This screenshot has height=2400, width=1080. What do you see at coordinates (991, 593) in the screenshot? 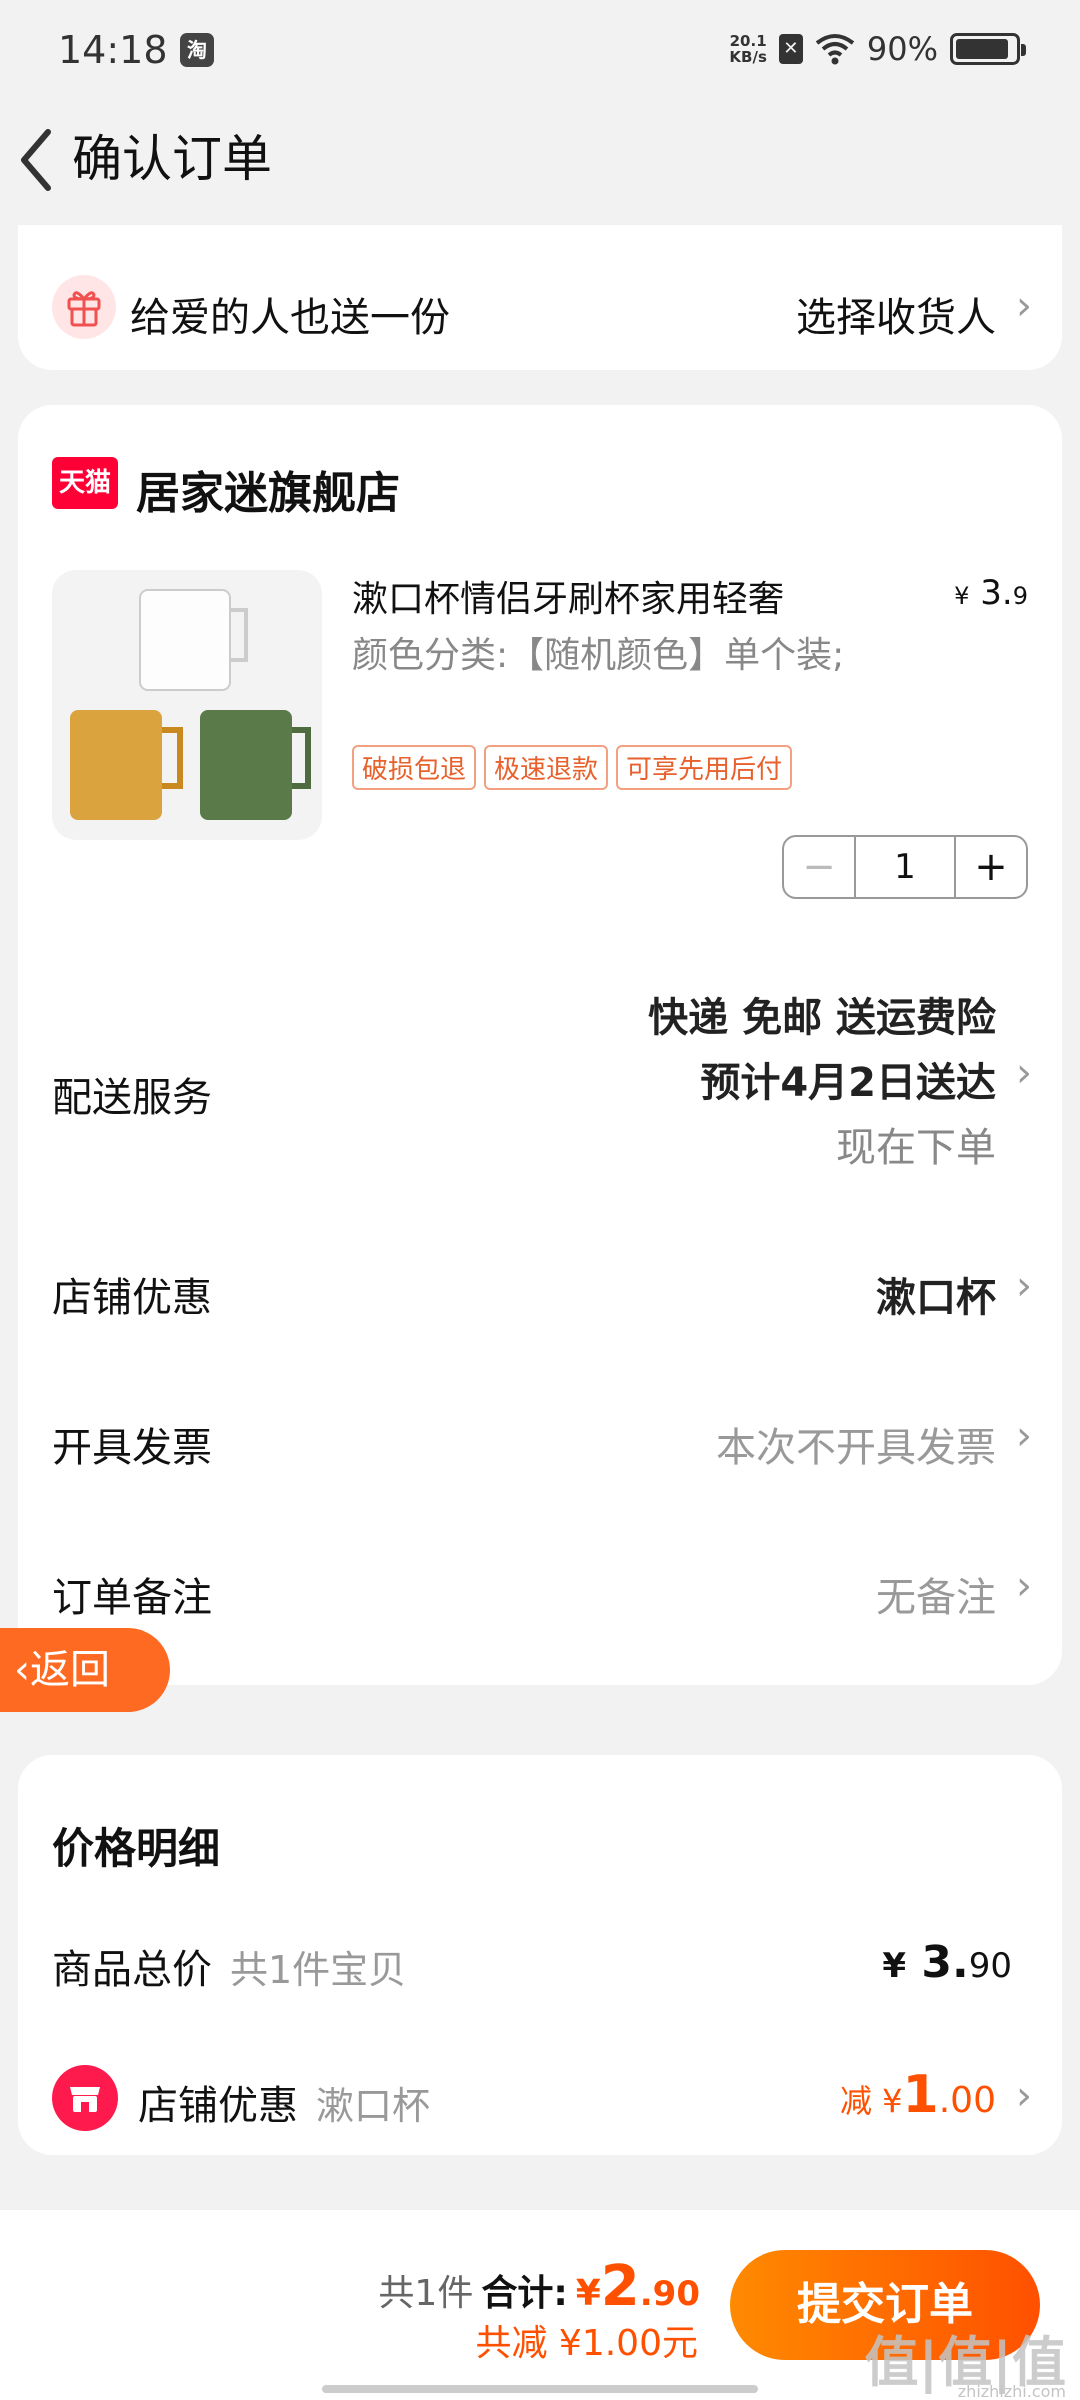
I see `product-price: ¥ 3.9` at bounding box center [991, 593].